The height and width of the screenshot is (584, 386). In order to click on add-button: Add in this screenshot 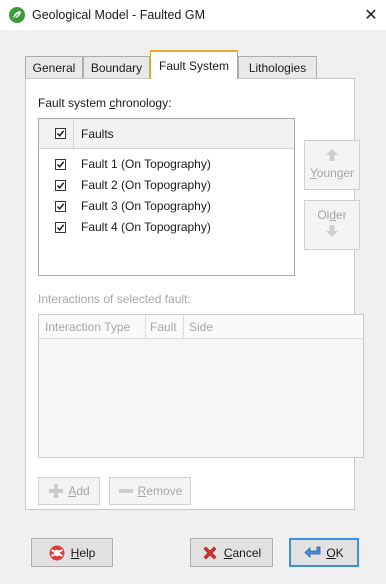, I will do `click(69, 491)`.